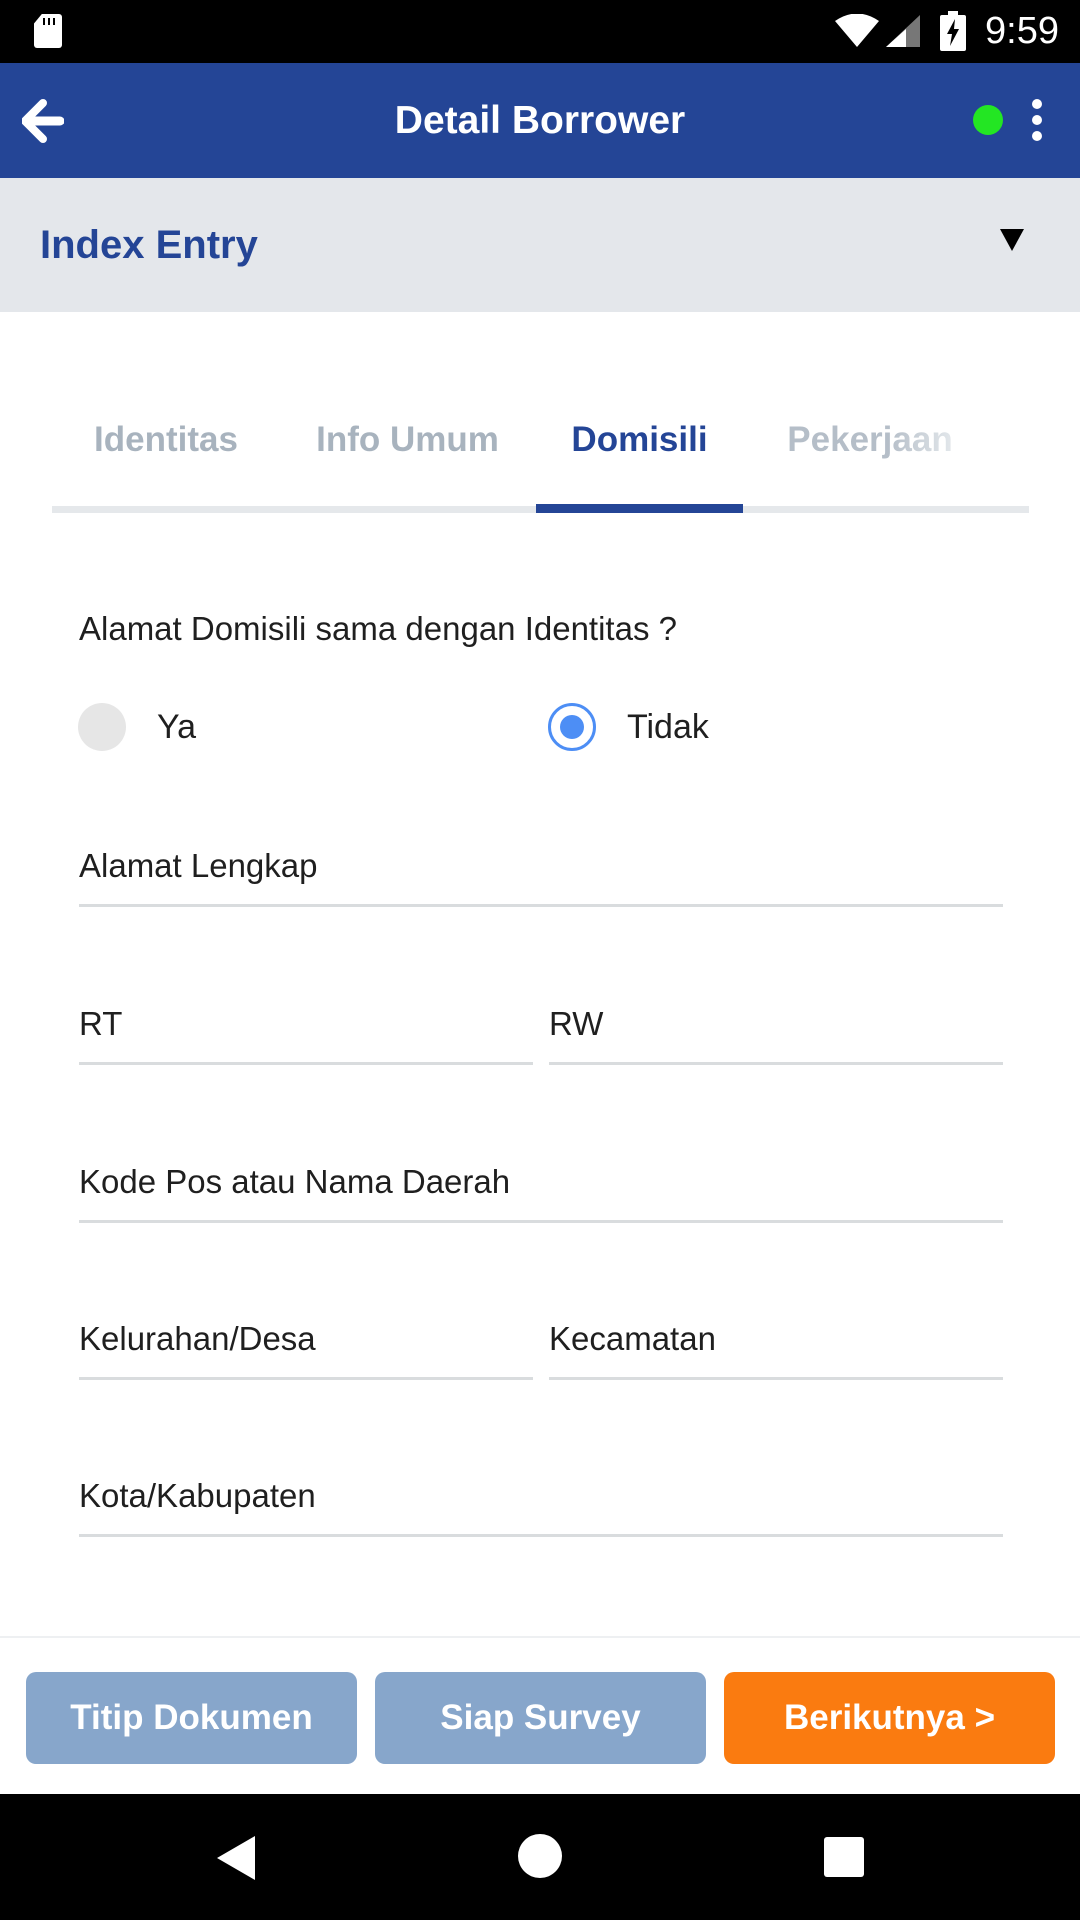  I want to click on app-bar: Detail Borrower, so click(540, 120).